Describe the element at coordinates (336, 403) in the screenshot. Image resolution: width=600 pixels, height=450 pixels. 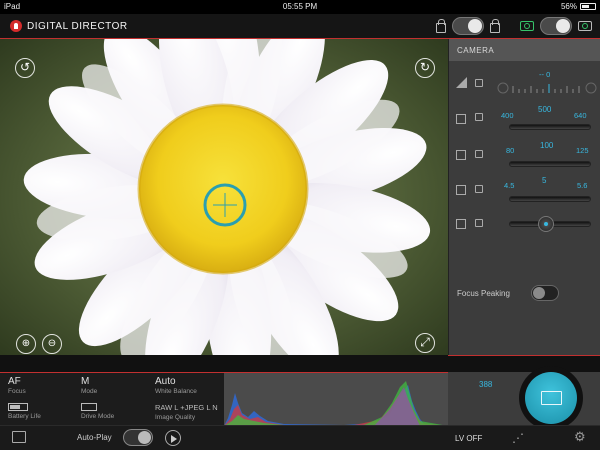
I see `histogram-graph` at that location.